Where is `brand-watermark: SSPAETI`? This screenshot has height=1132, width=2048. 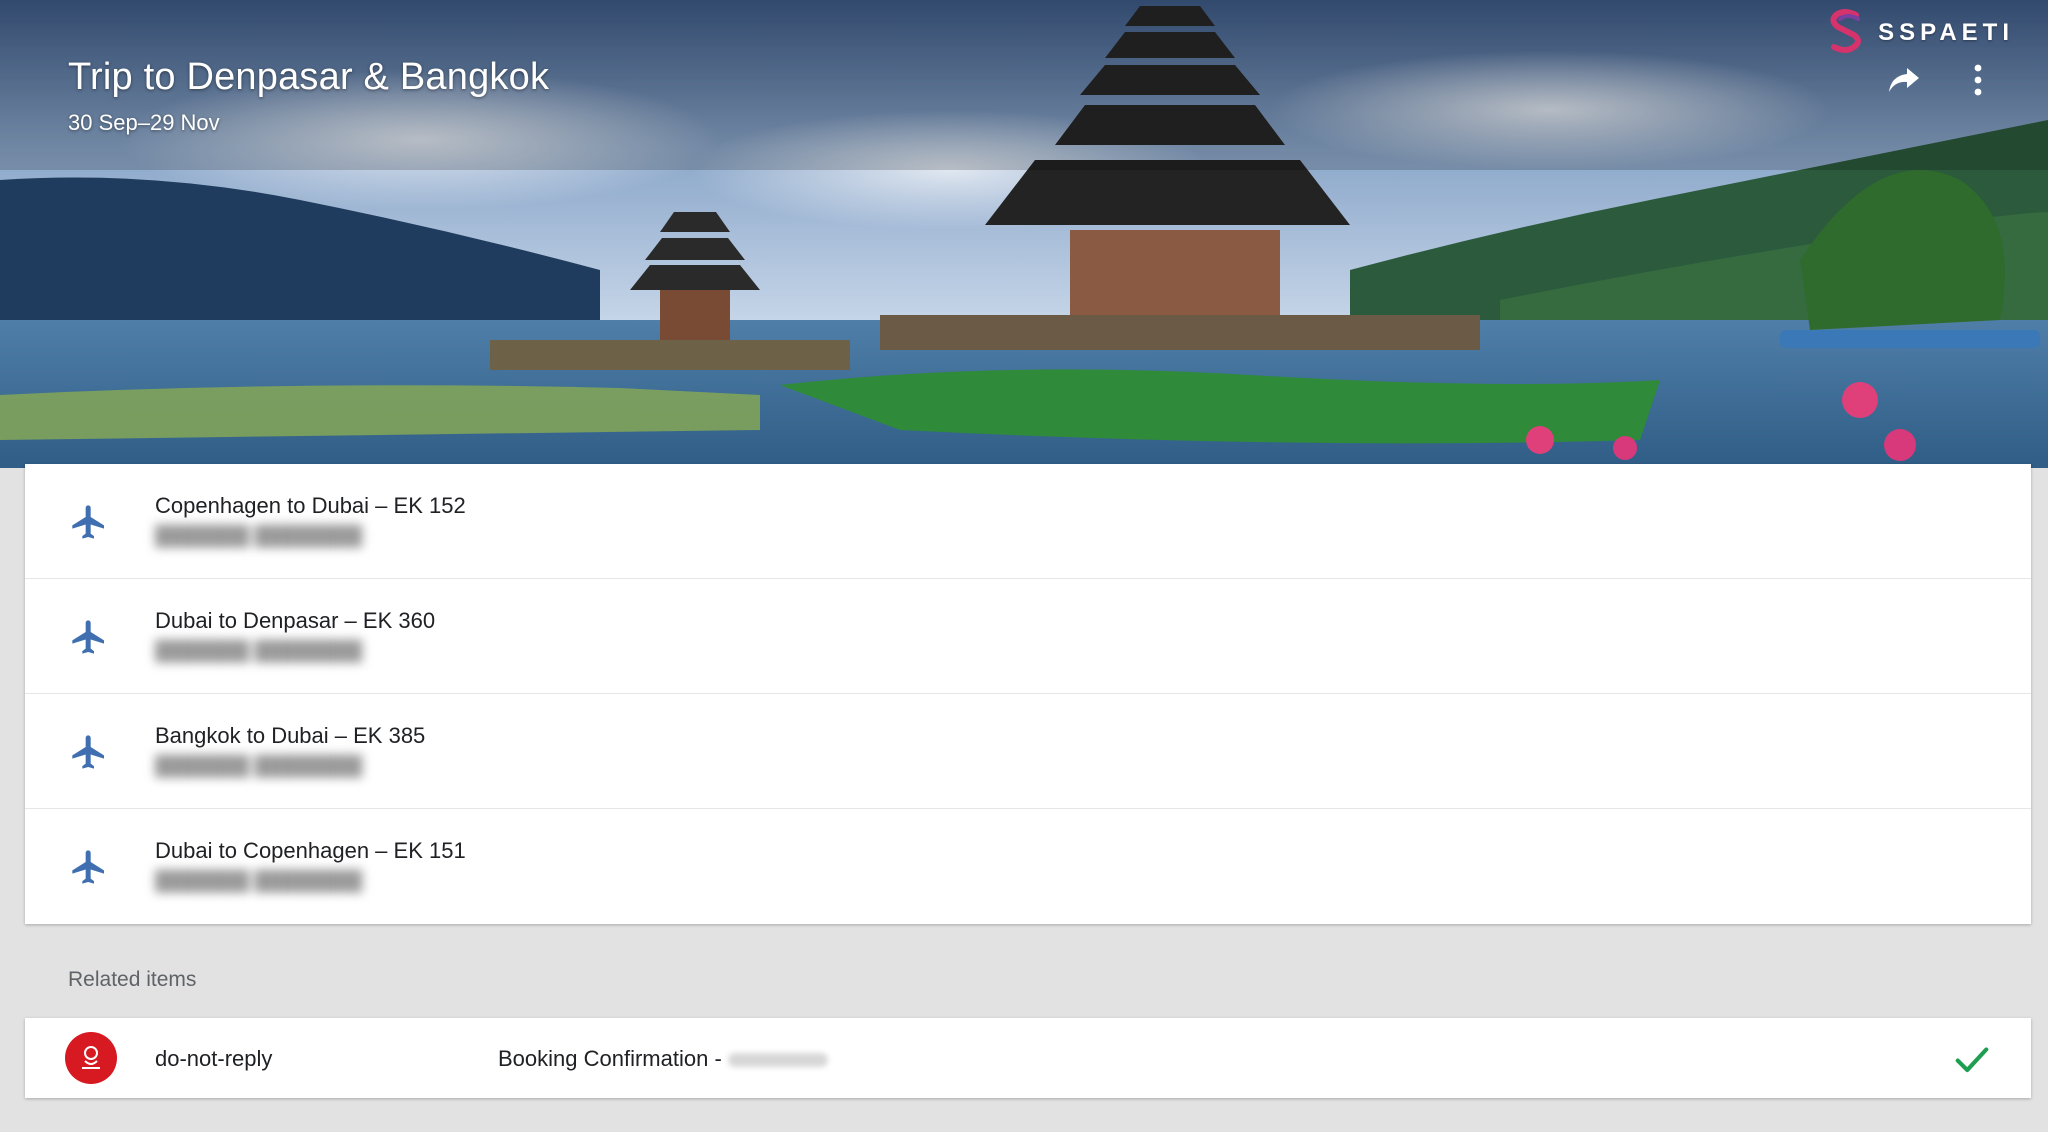
brand-watermark: SSPAETI is located at coordinates (1919, 33).